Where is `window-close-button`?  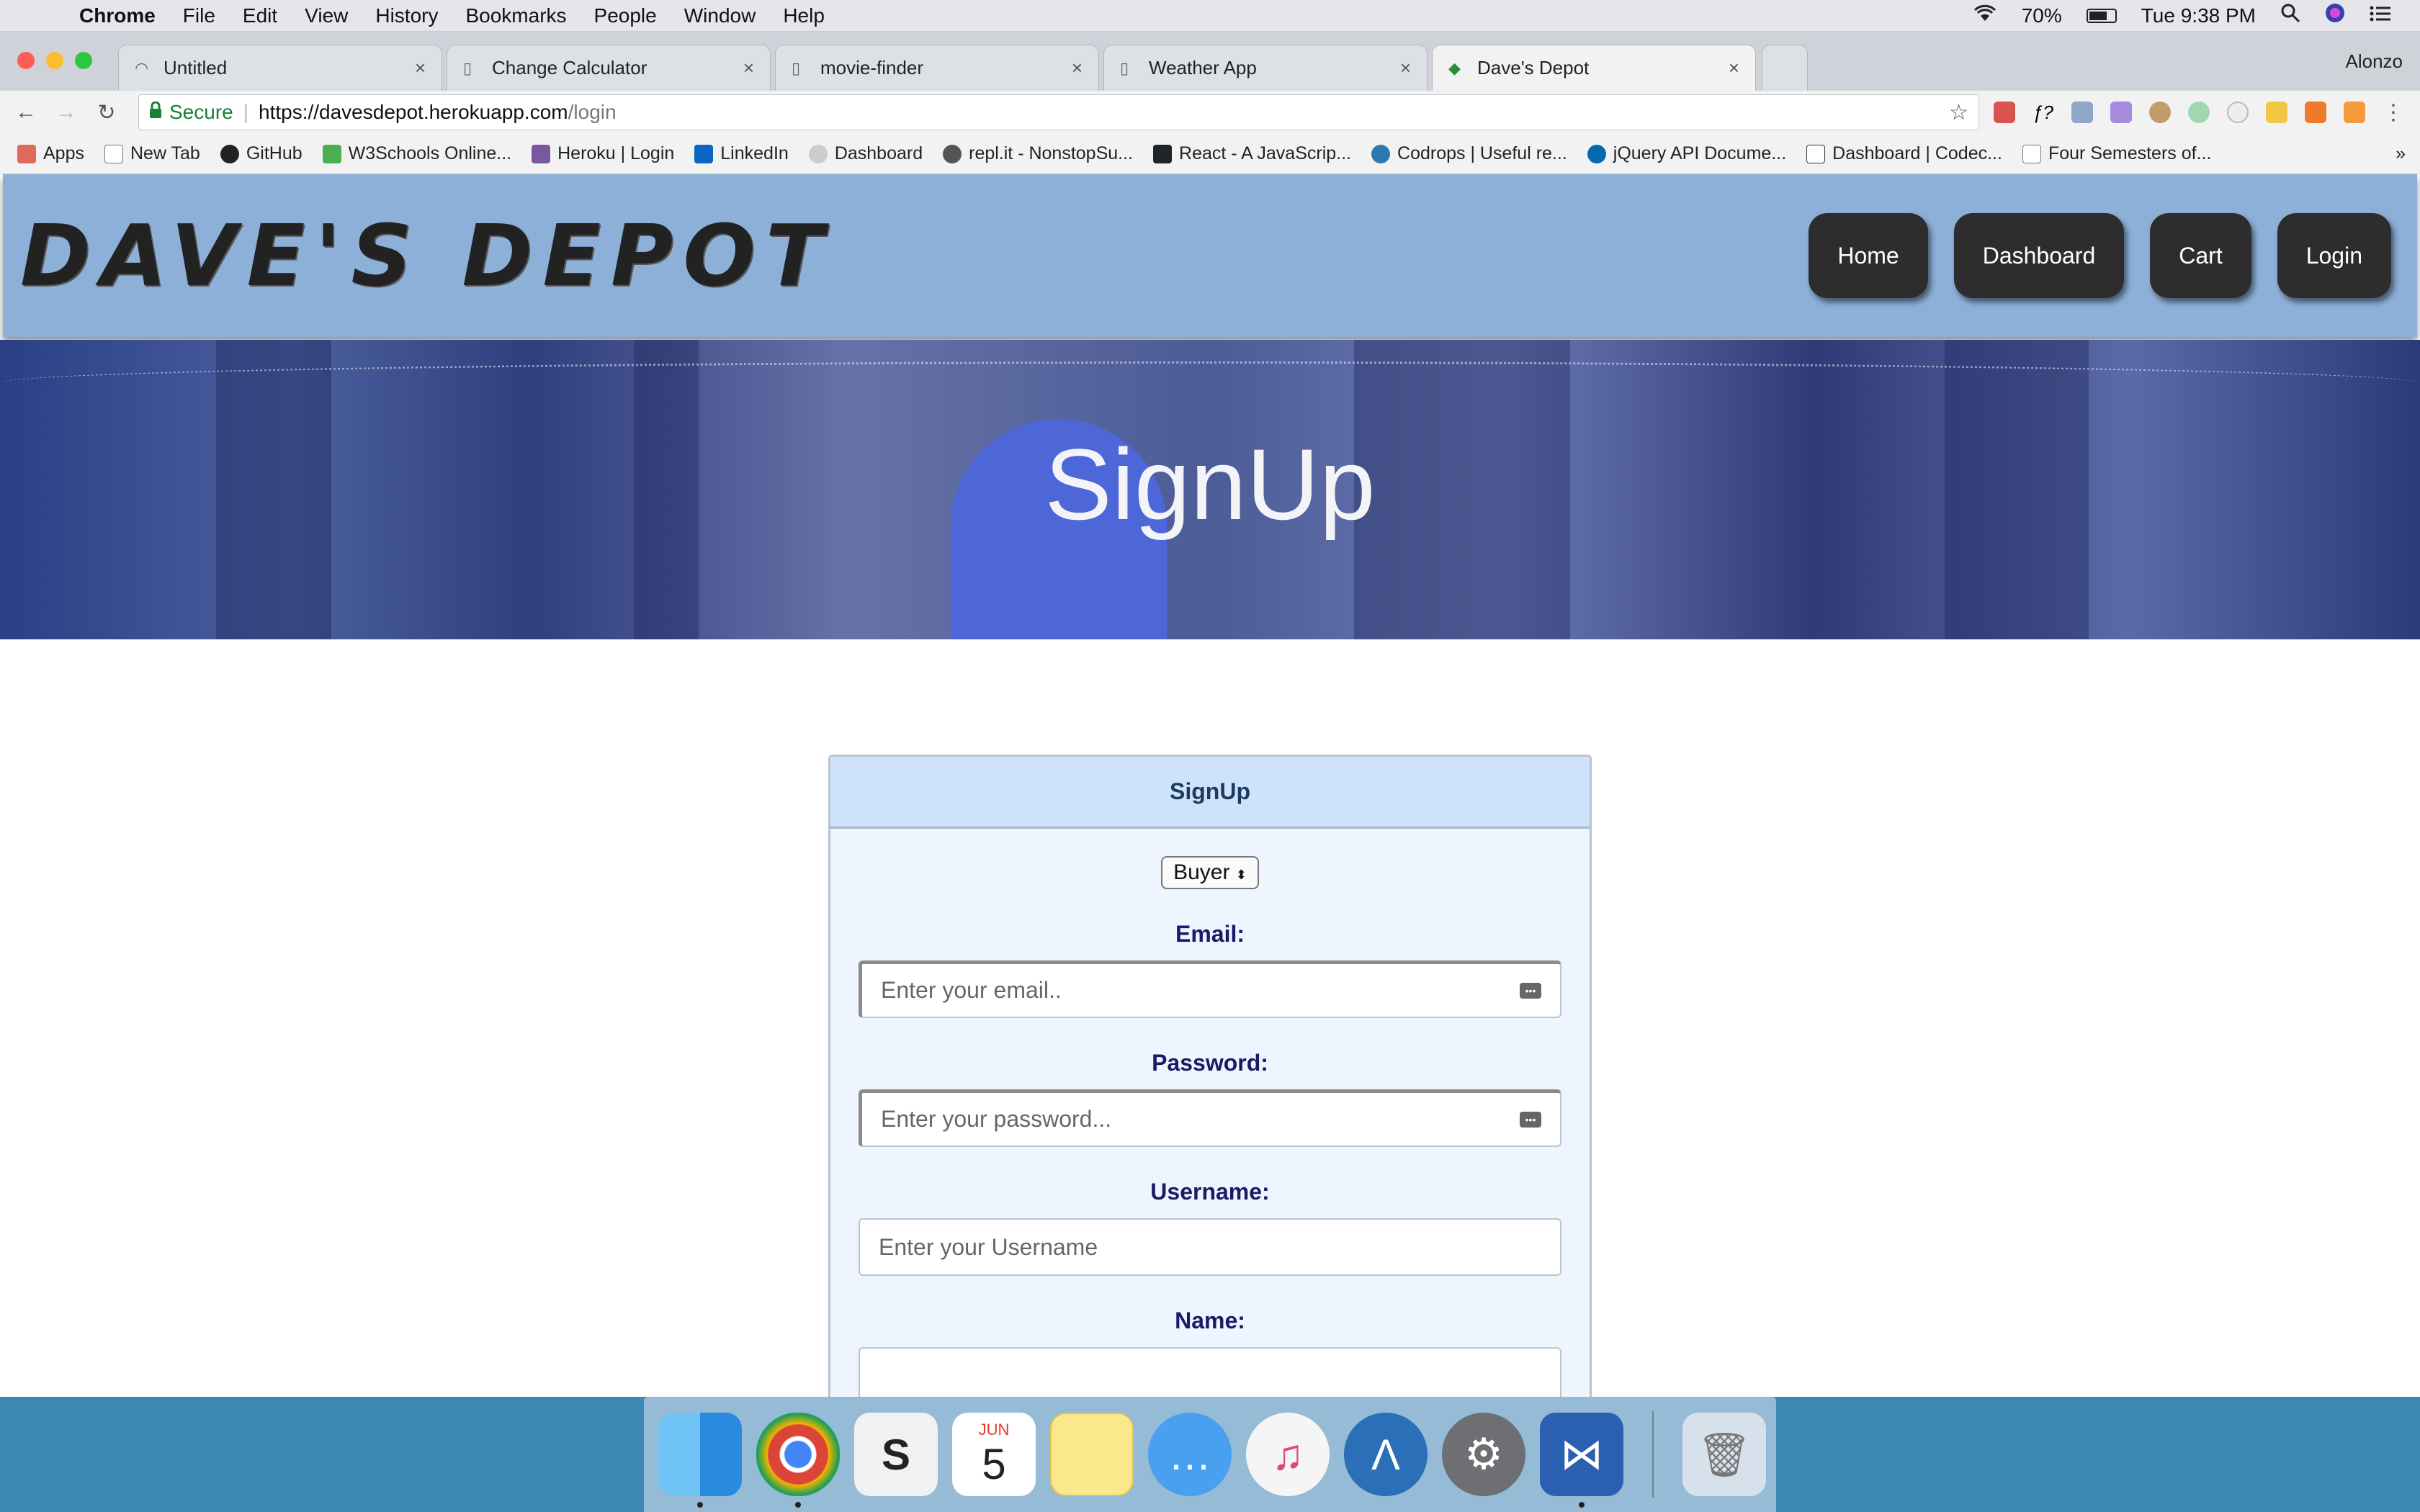 window-close-button is located at coordinates (26, 60).